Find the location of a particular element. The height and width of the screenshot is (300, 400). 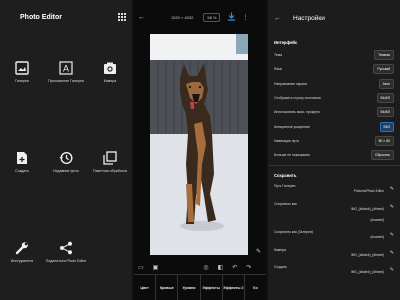

save-label: Создать is located at coordinates (280, 267).